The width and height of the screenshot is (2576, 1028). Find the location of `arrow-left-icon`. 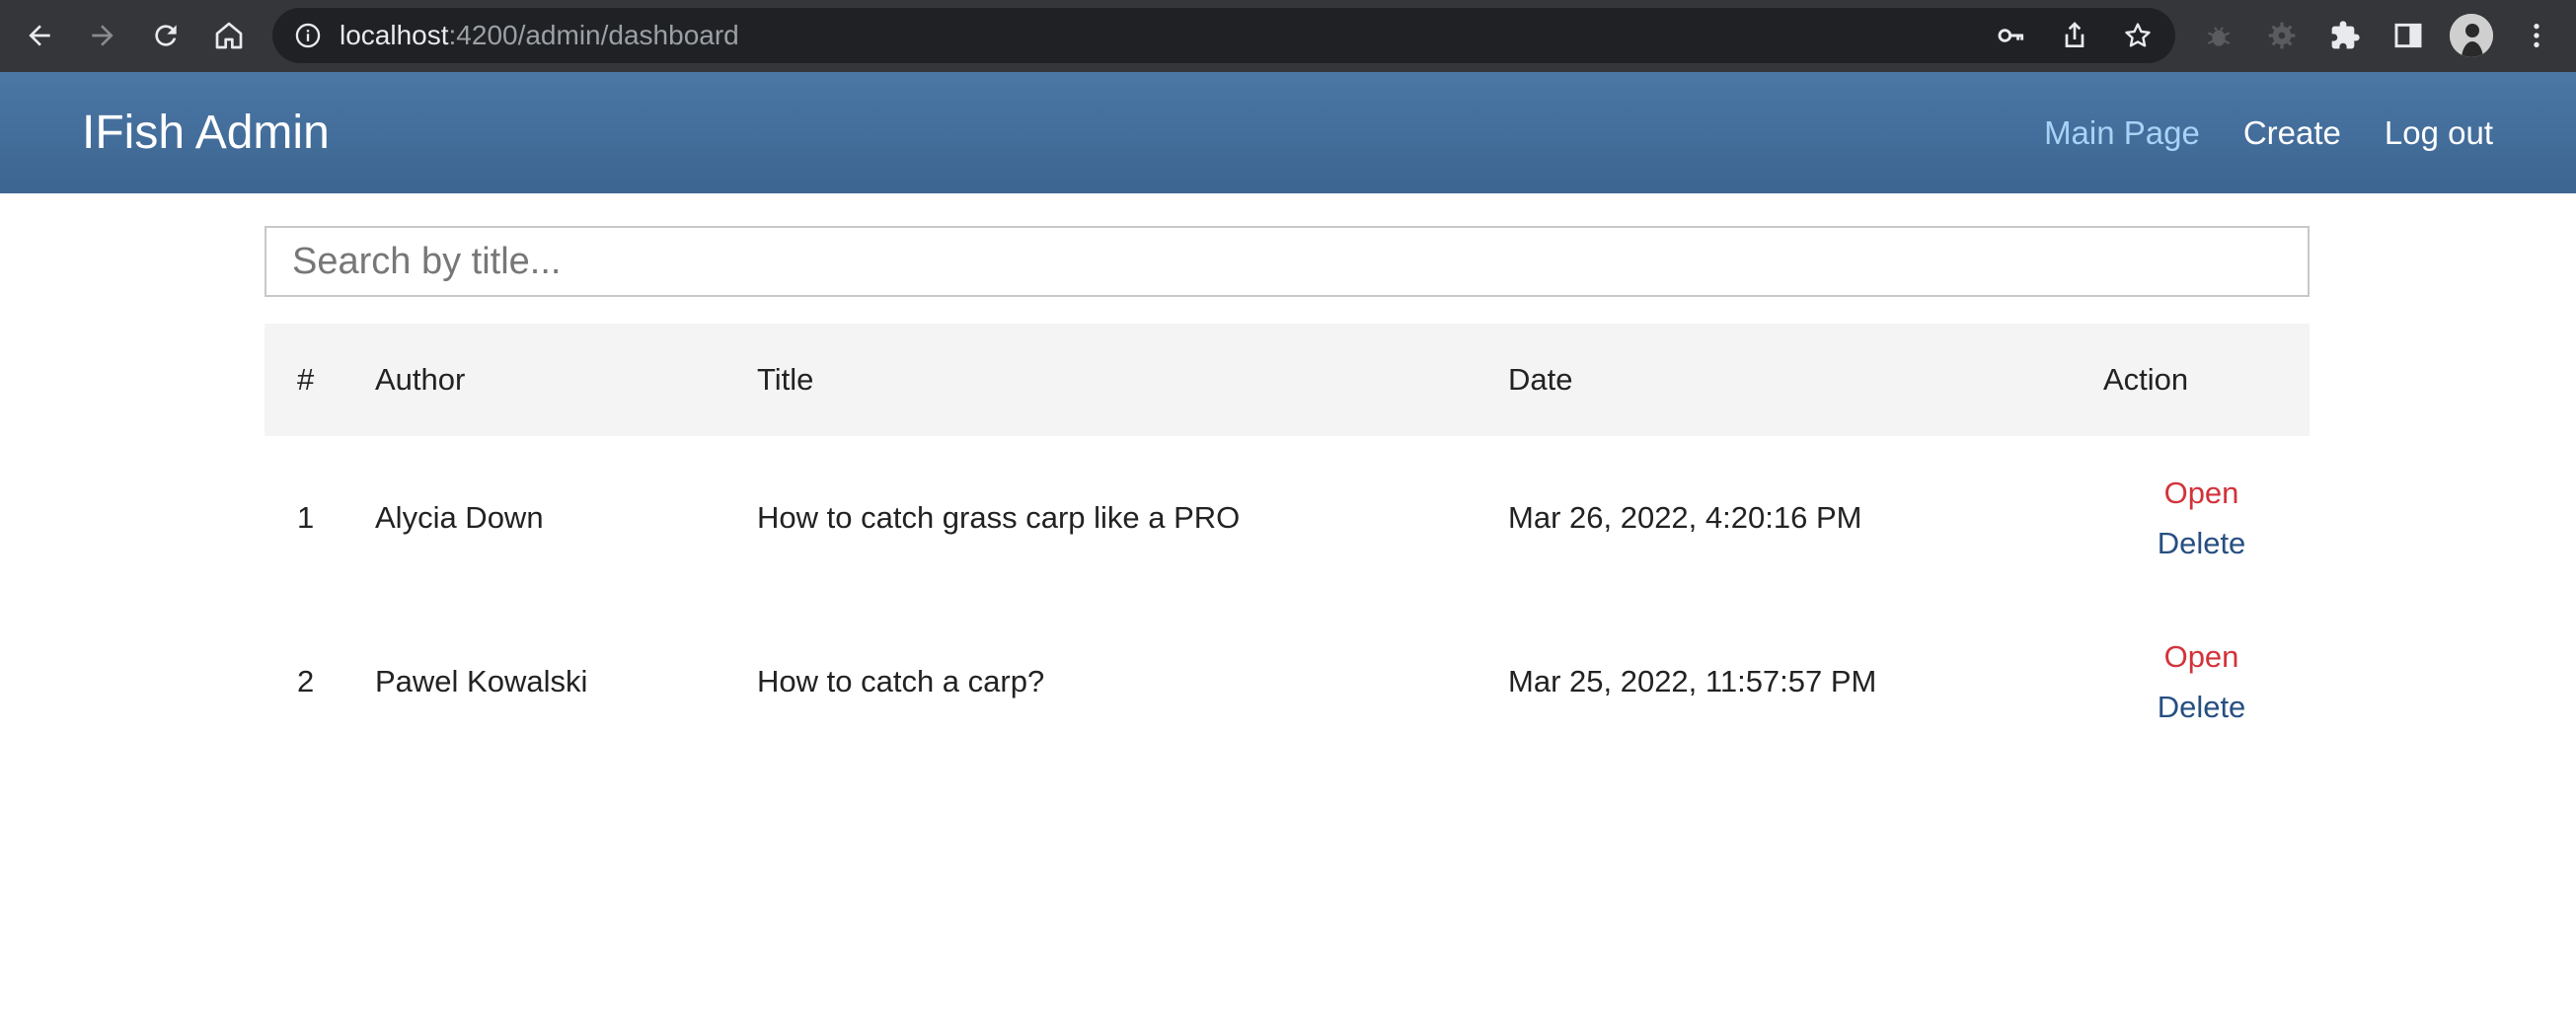

arrow-left-icon is located at coordinates (39, 35).